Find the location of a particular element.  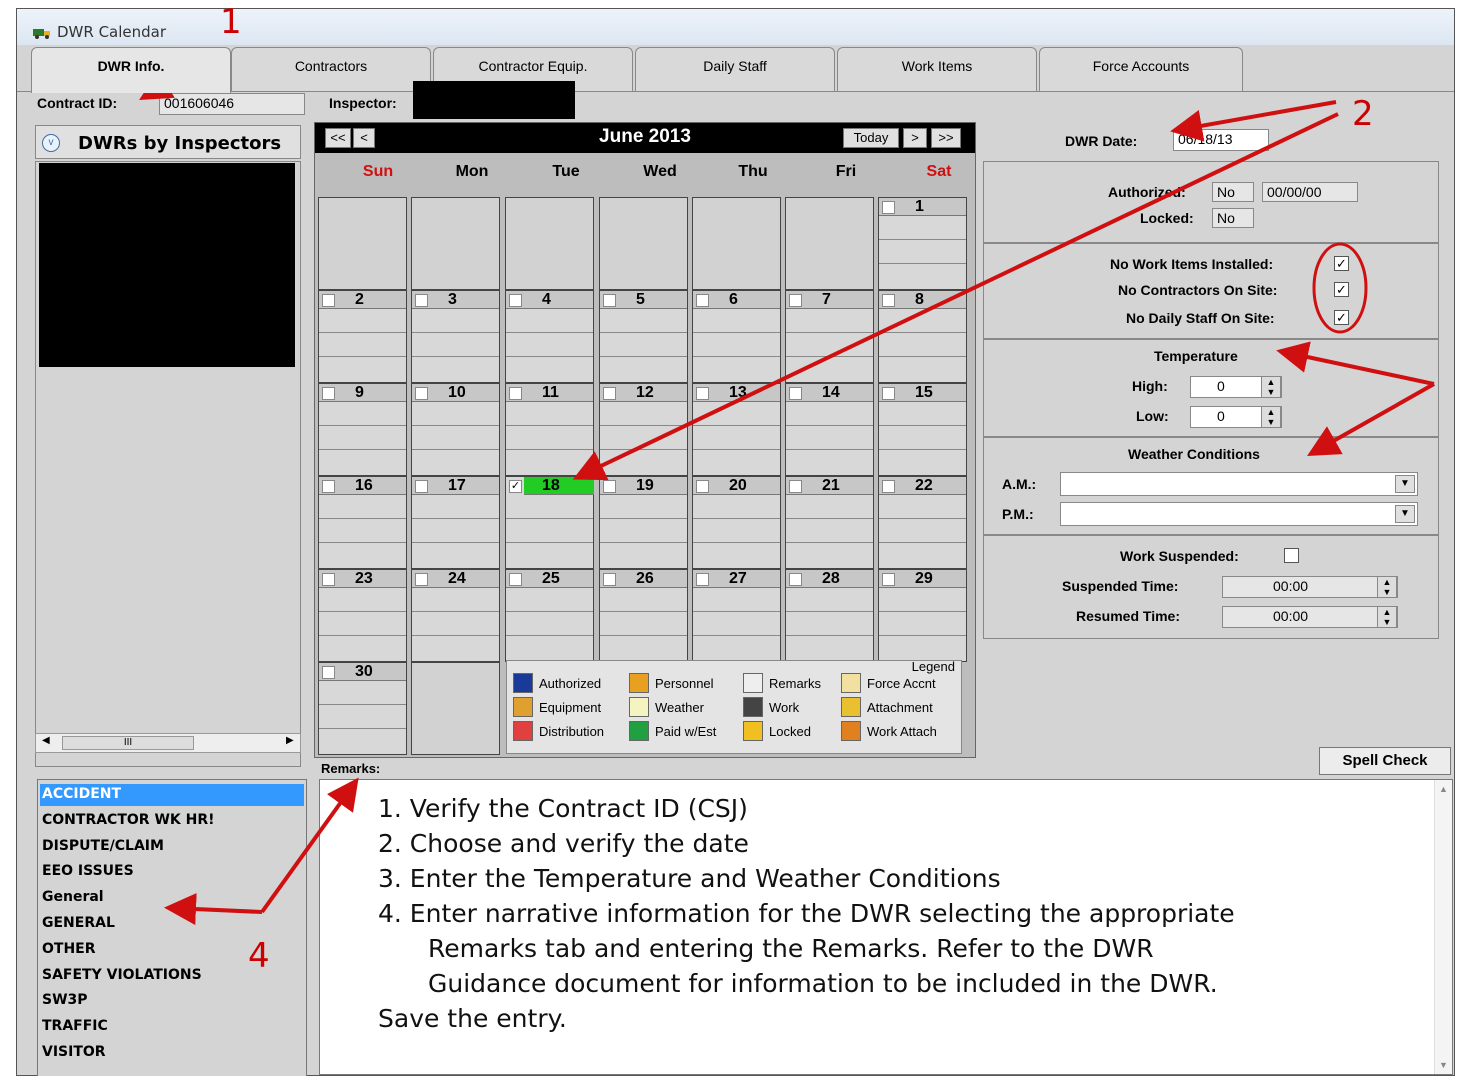

remark-category-item: TRAFFIC is located at coordinates (75, 1026).